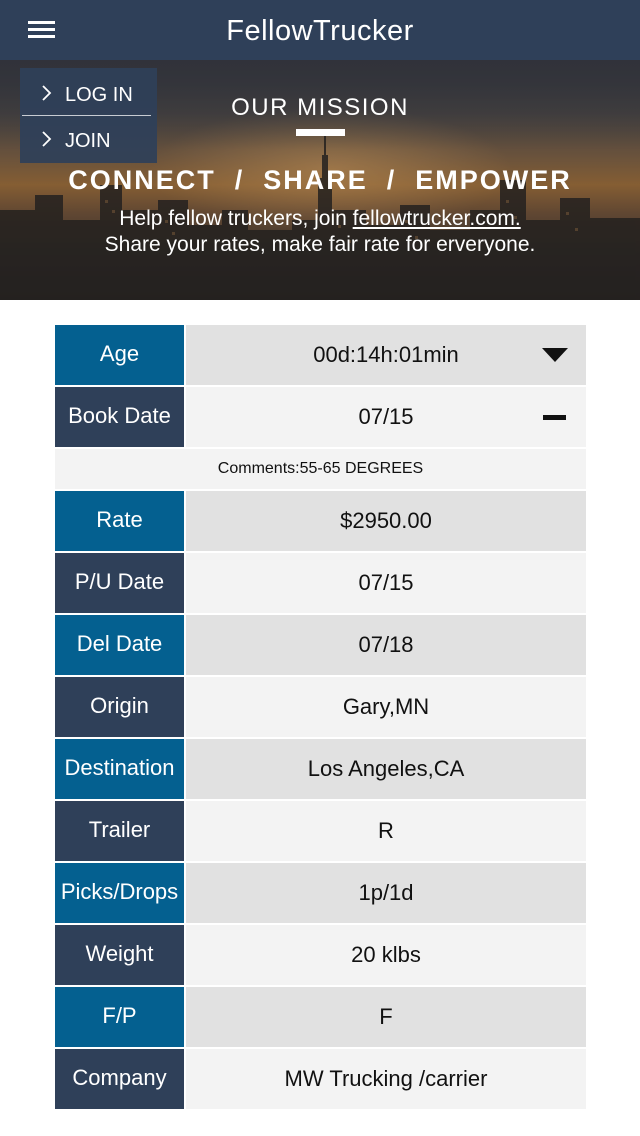 This screenshot has width=640, height=1136. What do you see at coordinates (437, 218) in the screenshot?
I see `fellowtrucker-link: fellowtrucker.com.` at bounding box center [437, 218].